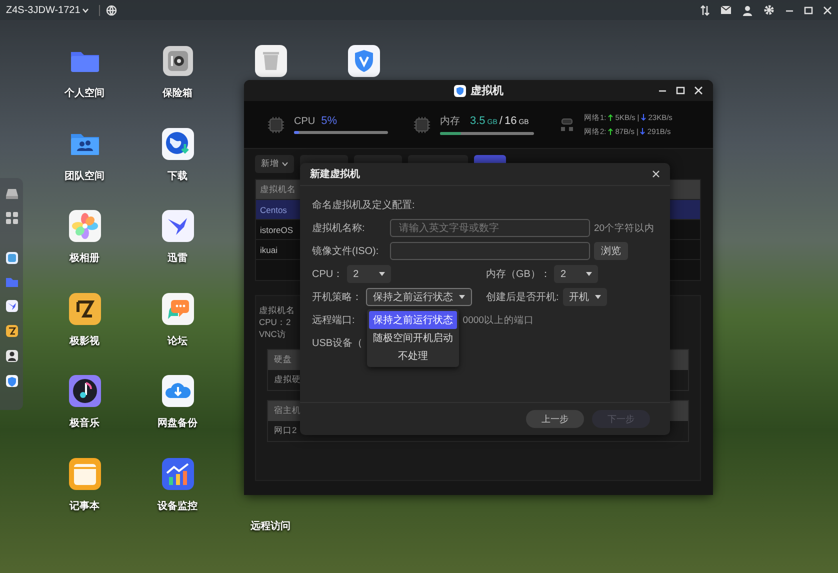 Image resolution: width=838 pixels, height=573 pixels. What do you see at coordinates (178, 423) in the screenshot?
I see `app-label: 网盘备份` at bounding box center [178, 423].